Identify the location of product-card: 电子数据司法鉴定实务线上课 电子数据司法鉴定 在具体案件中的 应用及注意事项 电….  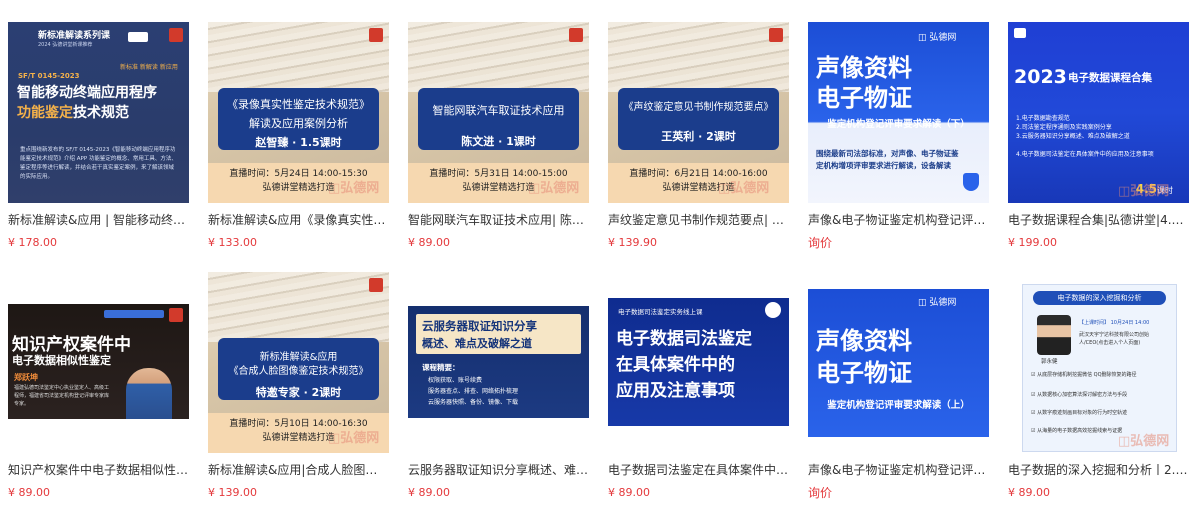
(698, 386).